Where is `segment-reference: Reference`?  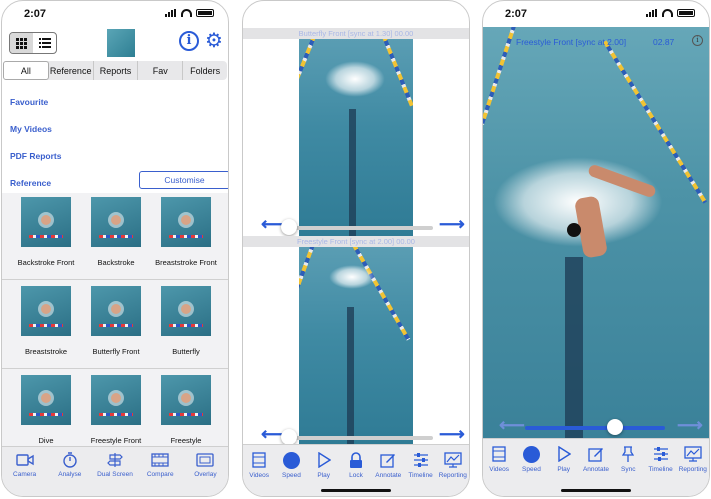 segment-reference: Reference is located at coordinates (71, 70).